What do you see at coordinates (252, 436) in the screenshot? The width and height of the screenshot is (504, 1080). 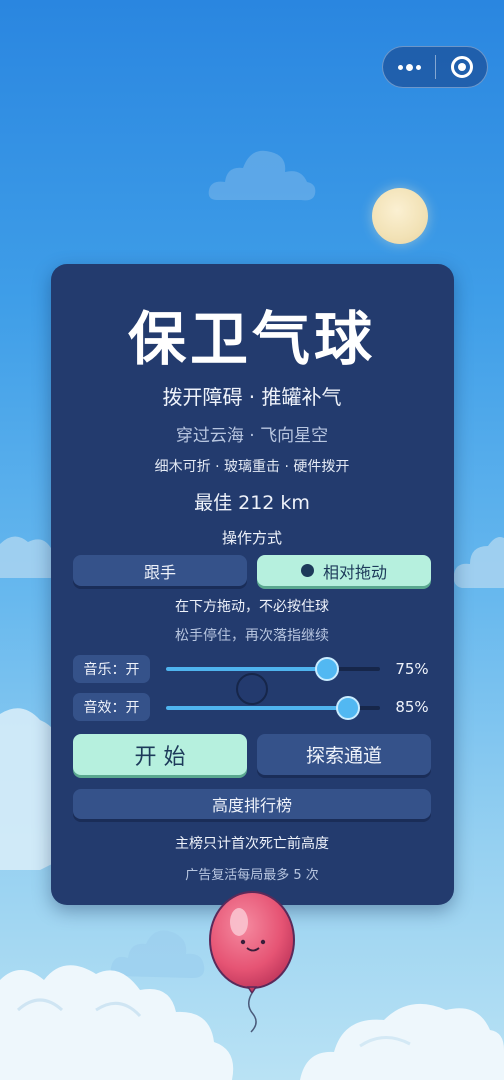 I see `tagline-secondary: 穿过云海 · 飞向星空` at bounding box center [252, 436].